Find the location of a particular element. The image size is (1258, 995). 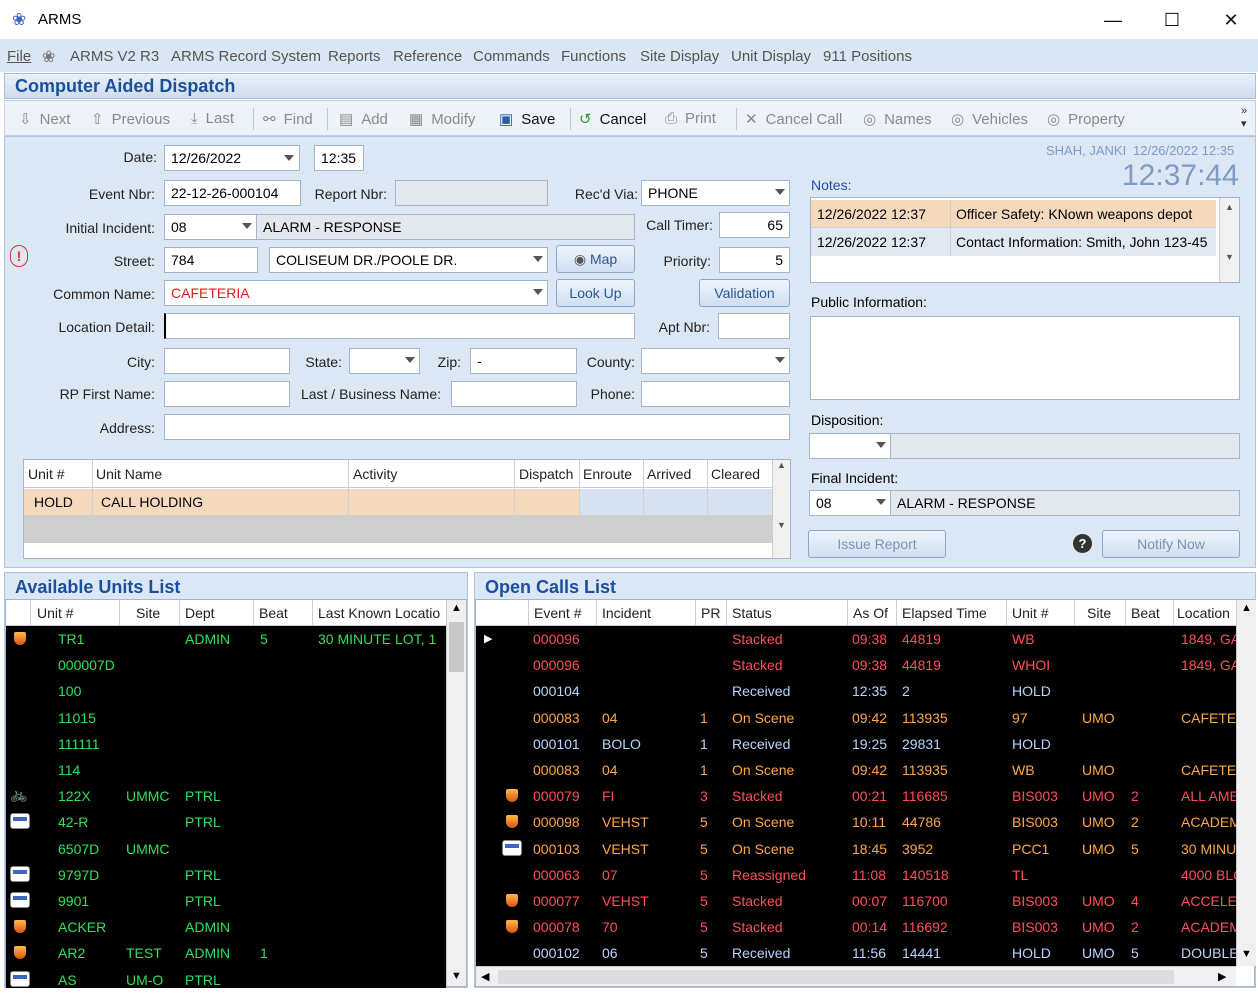

close-button: ✕ is located at coordinates (1230, 20).